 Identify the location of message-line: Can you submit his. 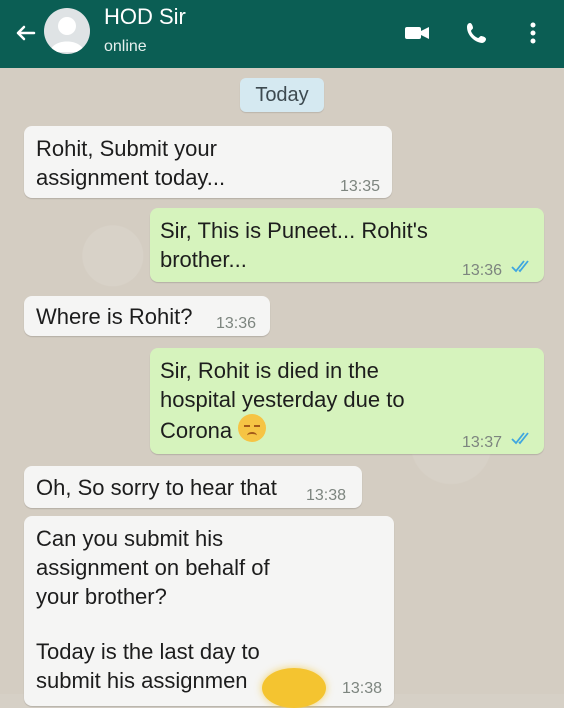
(130, 538).